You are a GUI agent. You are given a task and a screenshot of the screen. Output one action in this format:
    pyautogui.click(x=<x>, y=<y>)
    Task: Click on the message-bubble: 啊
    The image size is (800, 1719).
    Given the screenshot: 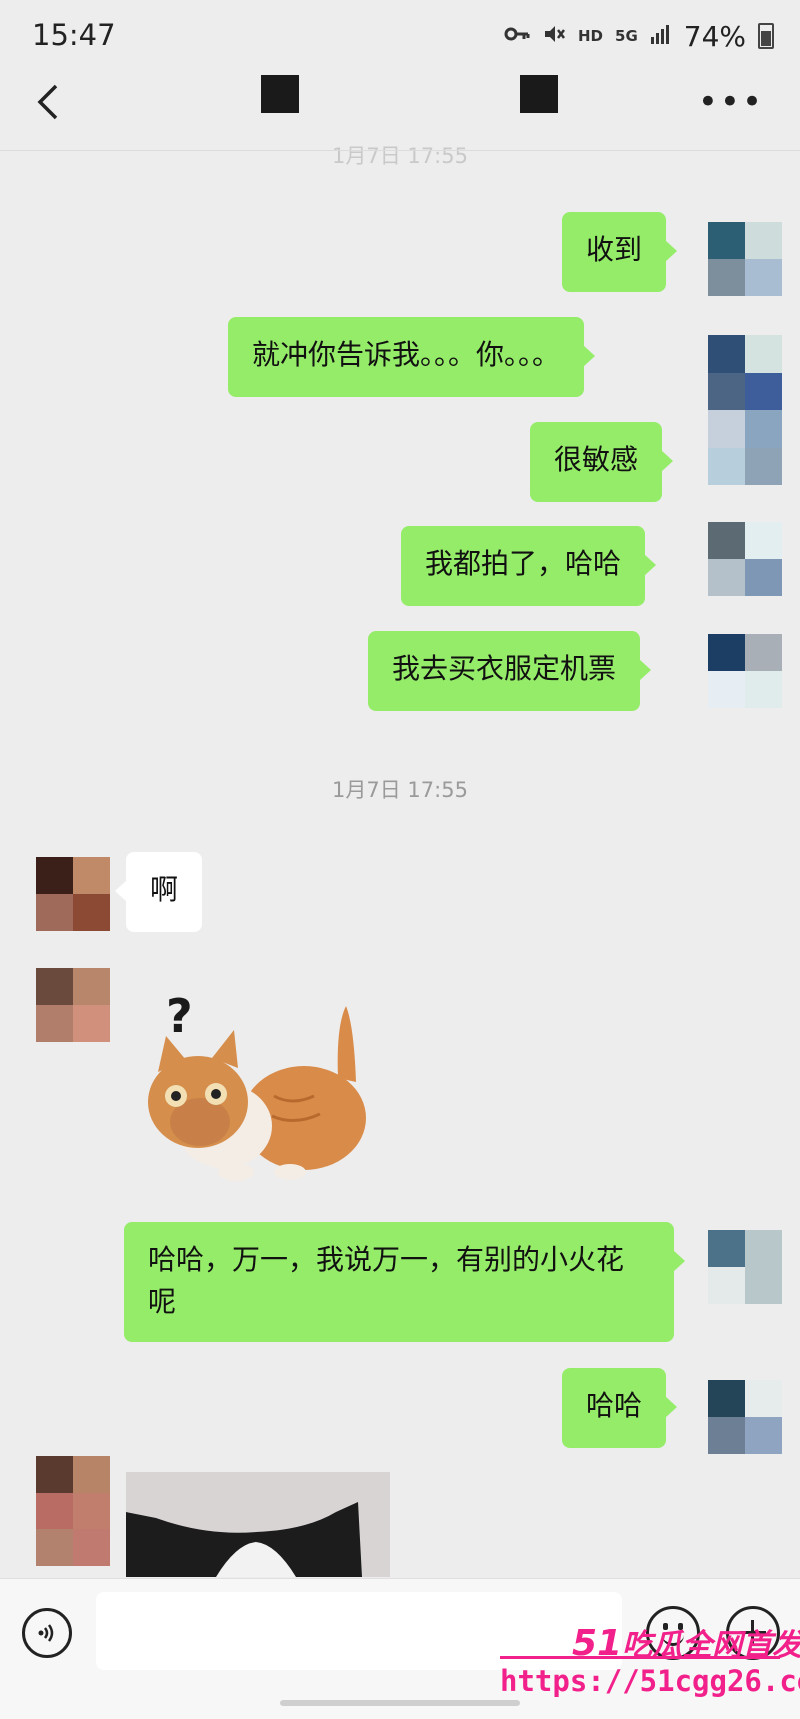 What is the action you would take?
    pyautogui.click(x=158, y=892)
    